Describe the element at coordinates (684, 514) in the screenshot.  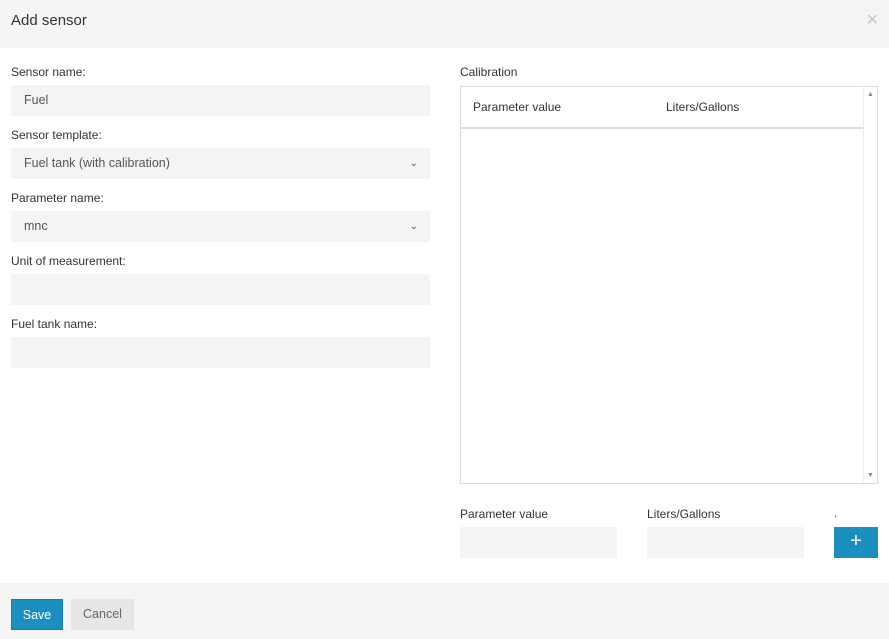
I see `new-liters-gallons-label: Liters/Gallons` at that location.